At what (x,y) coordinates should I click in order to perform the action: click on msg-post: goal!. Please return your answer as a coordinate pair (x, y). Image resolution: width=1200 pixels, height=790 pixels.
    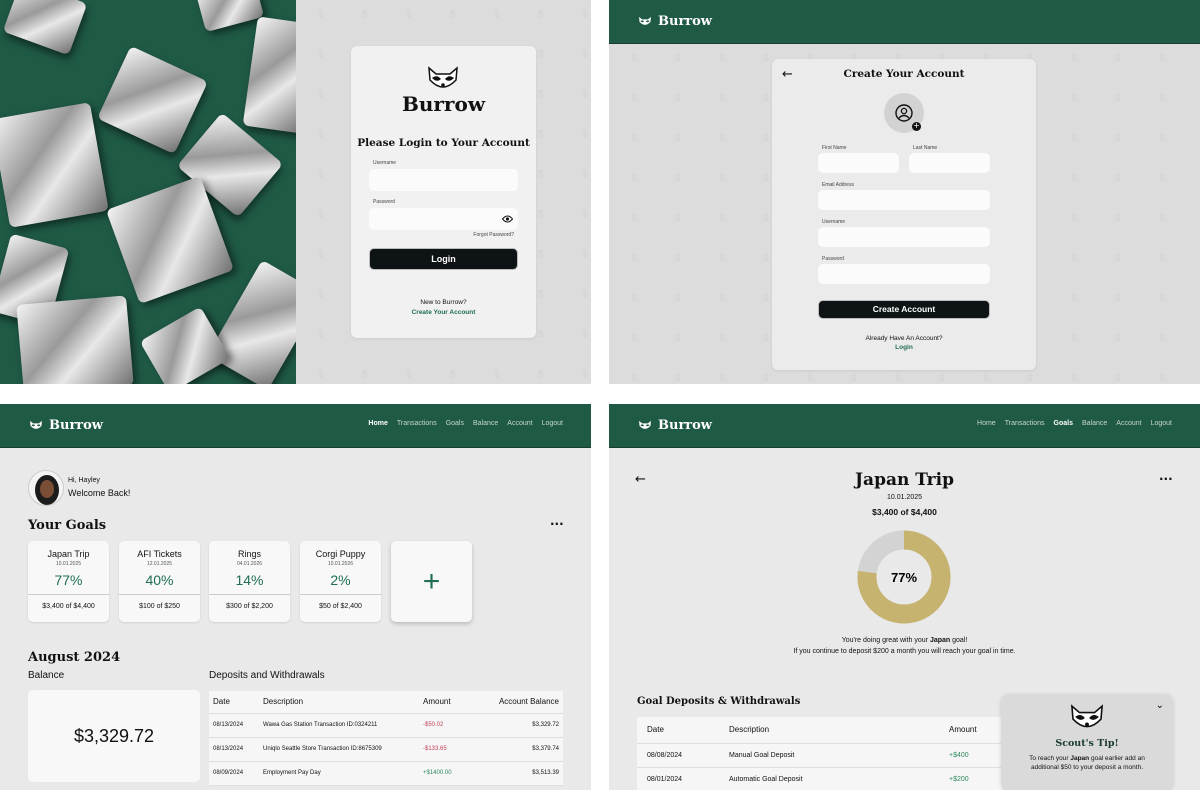
    Looking at the image, I should click on (959, 640).